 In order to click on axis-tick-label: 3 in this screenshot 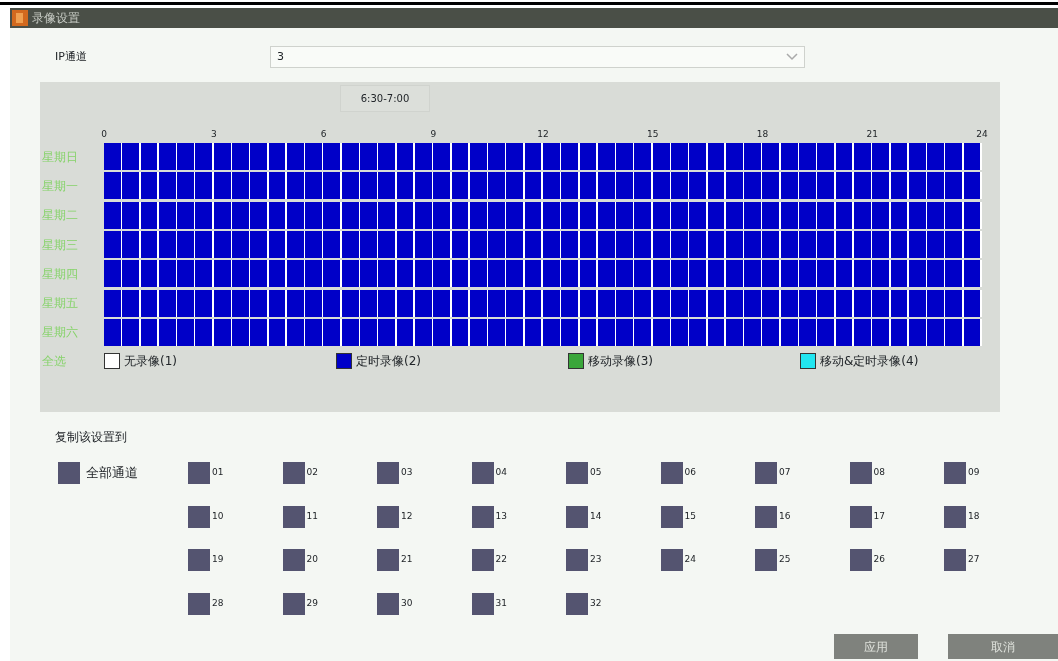, I will do `click(213, 134)`.